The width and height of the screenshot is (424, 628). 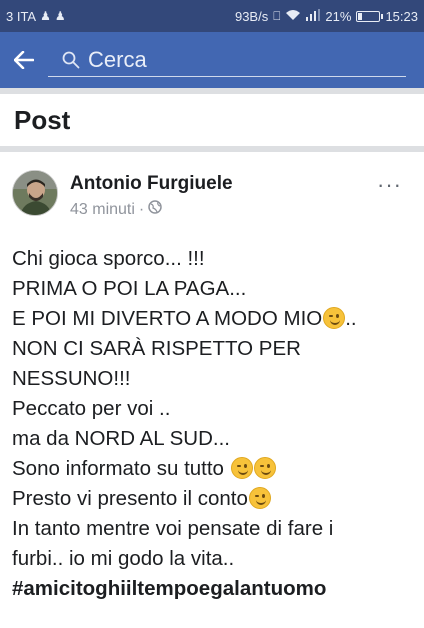 I want to click on more-options-button: ···, so click(x=389, y=185).